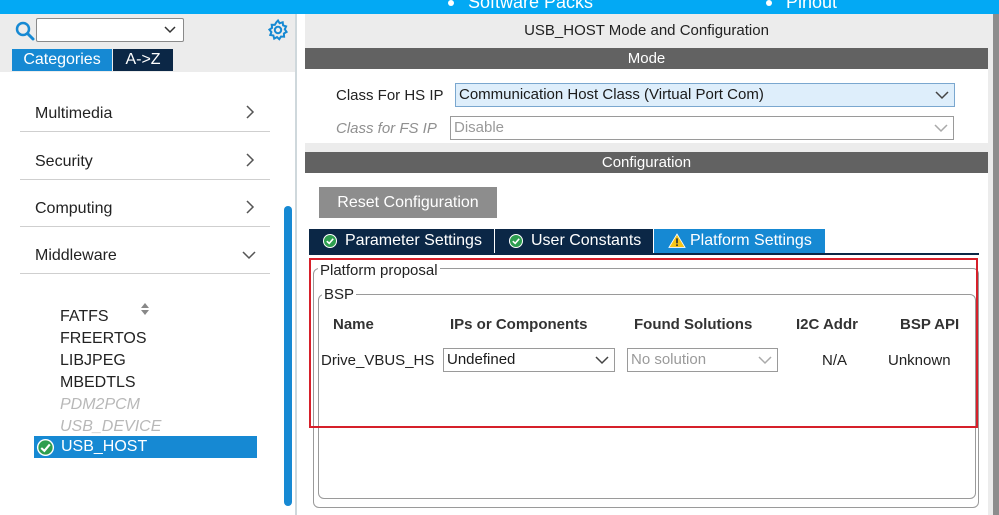 This screenshot has width=999, height=515. Describe the element at coordinates (103, 339) in the screenshot. I see `middleware-item-freertos: FREERTOS` at that location.